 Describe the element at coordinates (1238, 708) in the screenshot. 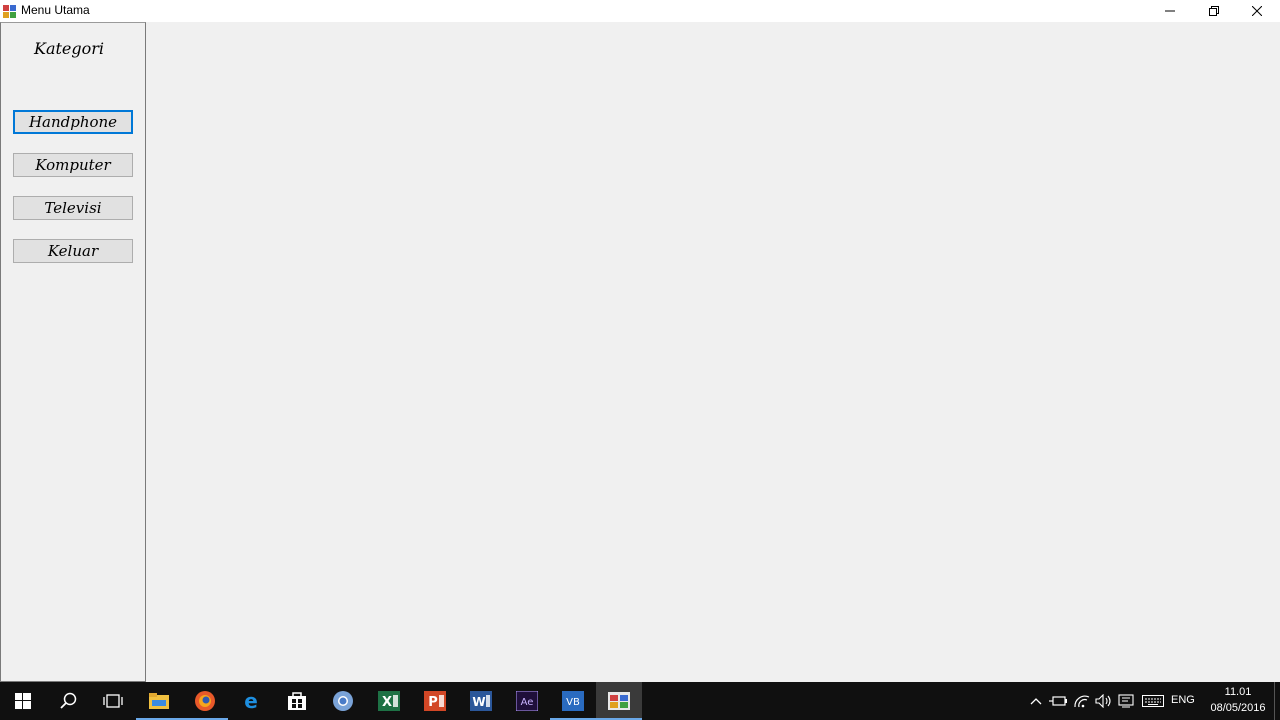

I see `clock-date: 08/05/2016` at that location.